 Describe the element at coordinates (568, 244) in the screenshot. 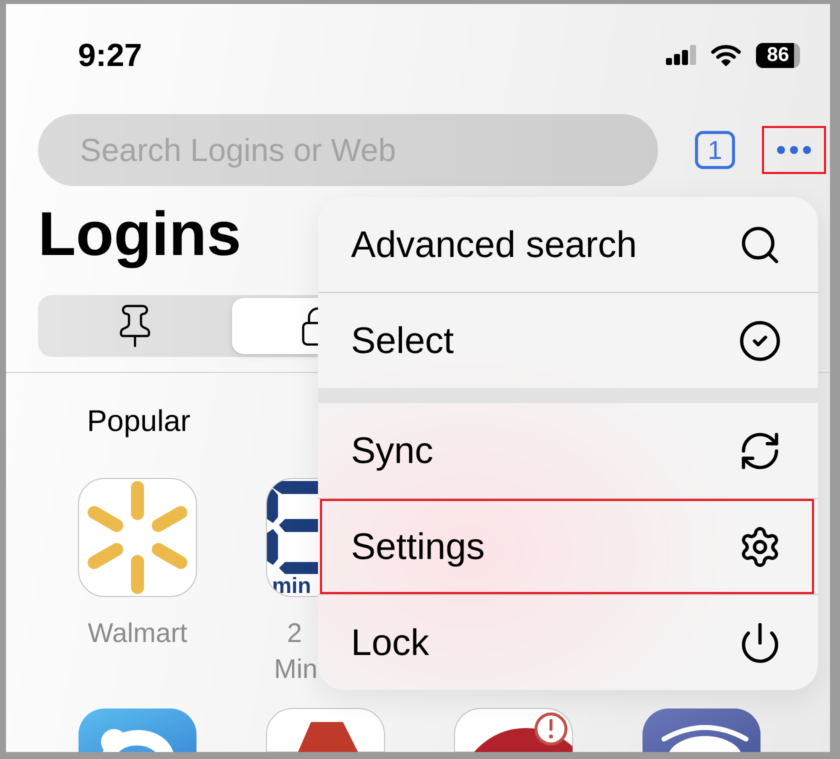

I see `menu-item: Advanced search` at that location.